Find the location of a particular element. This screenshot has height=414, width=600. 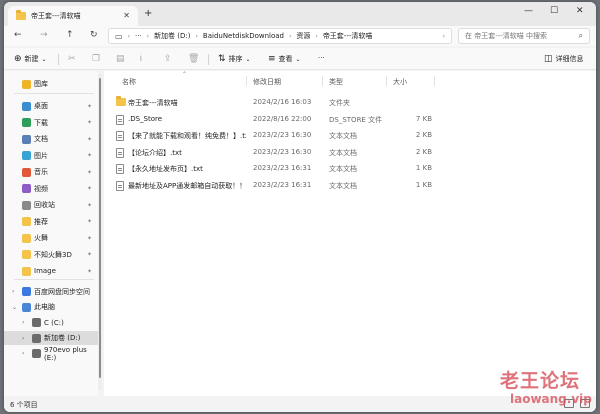

scissors-icon: ✂ is located at coordinates (72, 59).